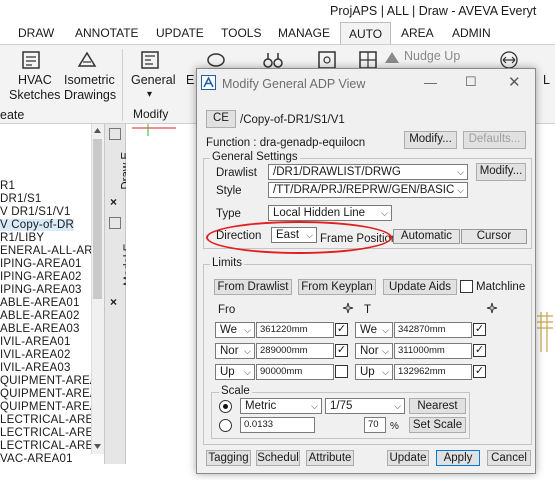  Describe the element at coordinates (190, 80) in the screenshot. I see `ribbon-e-partial: E` at that location.